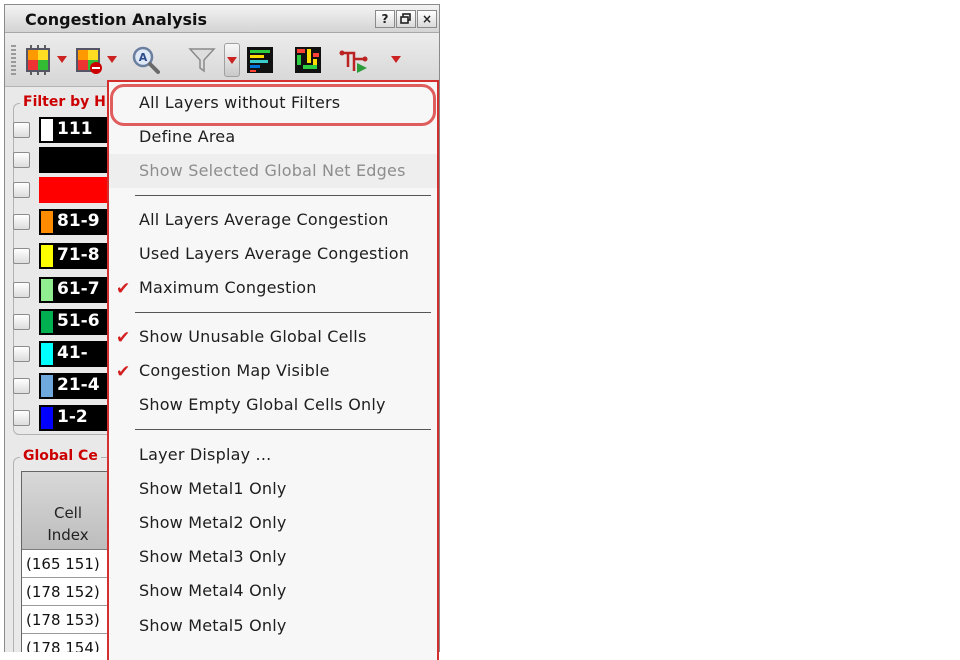 The height and width of the screenshot is (660, 960). What do you see at coordinates (78, 221) in the screenshot?
I see `range-label: 81-9` at bounding box center [78, 221].